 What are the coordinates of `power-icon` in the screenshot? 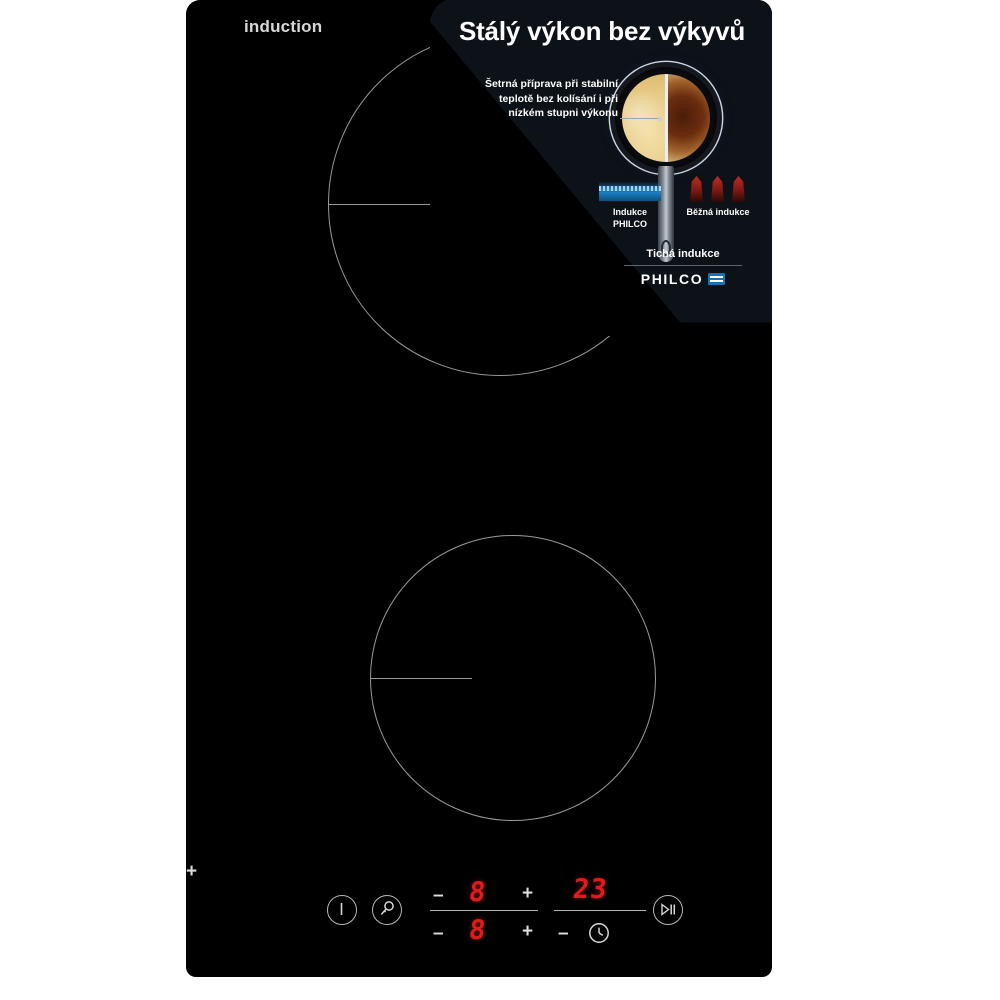 It's located at (341, 909).